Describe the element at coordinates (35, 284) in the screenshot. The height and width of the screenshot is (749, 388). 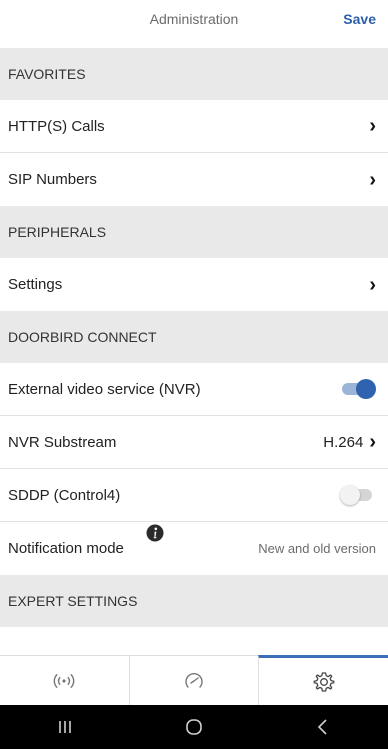
I see `settings-label: Settings` at that location.